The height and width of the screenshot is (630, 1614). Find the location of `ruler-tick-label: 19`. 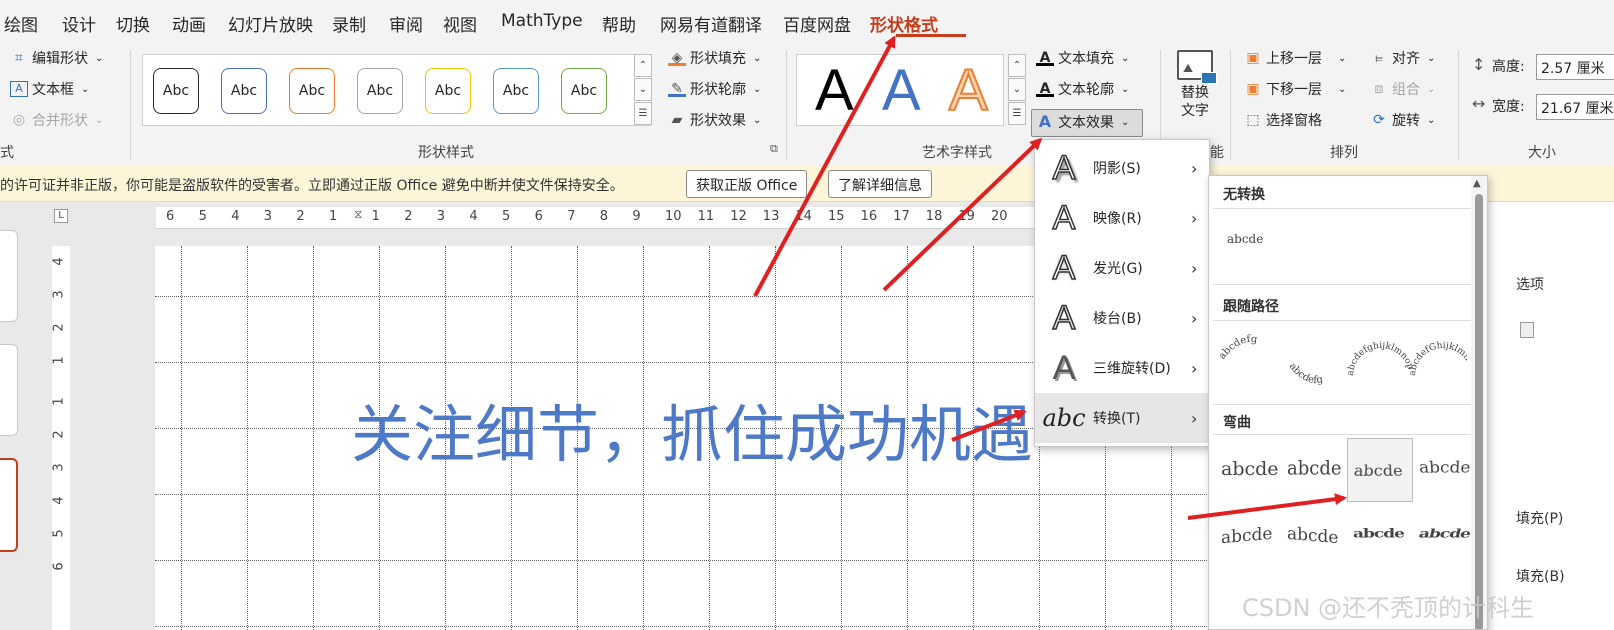

ruler-tick-label: 19 is located at coordinates (966, 216).